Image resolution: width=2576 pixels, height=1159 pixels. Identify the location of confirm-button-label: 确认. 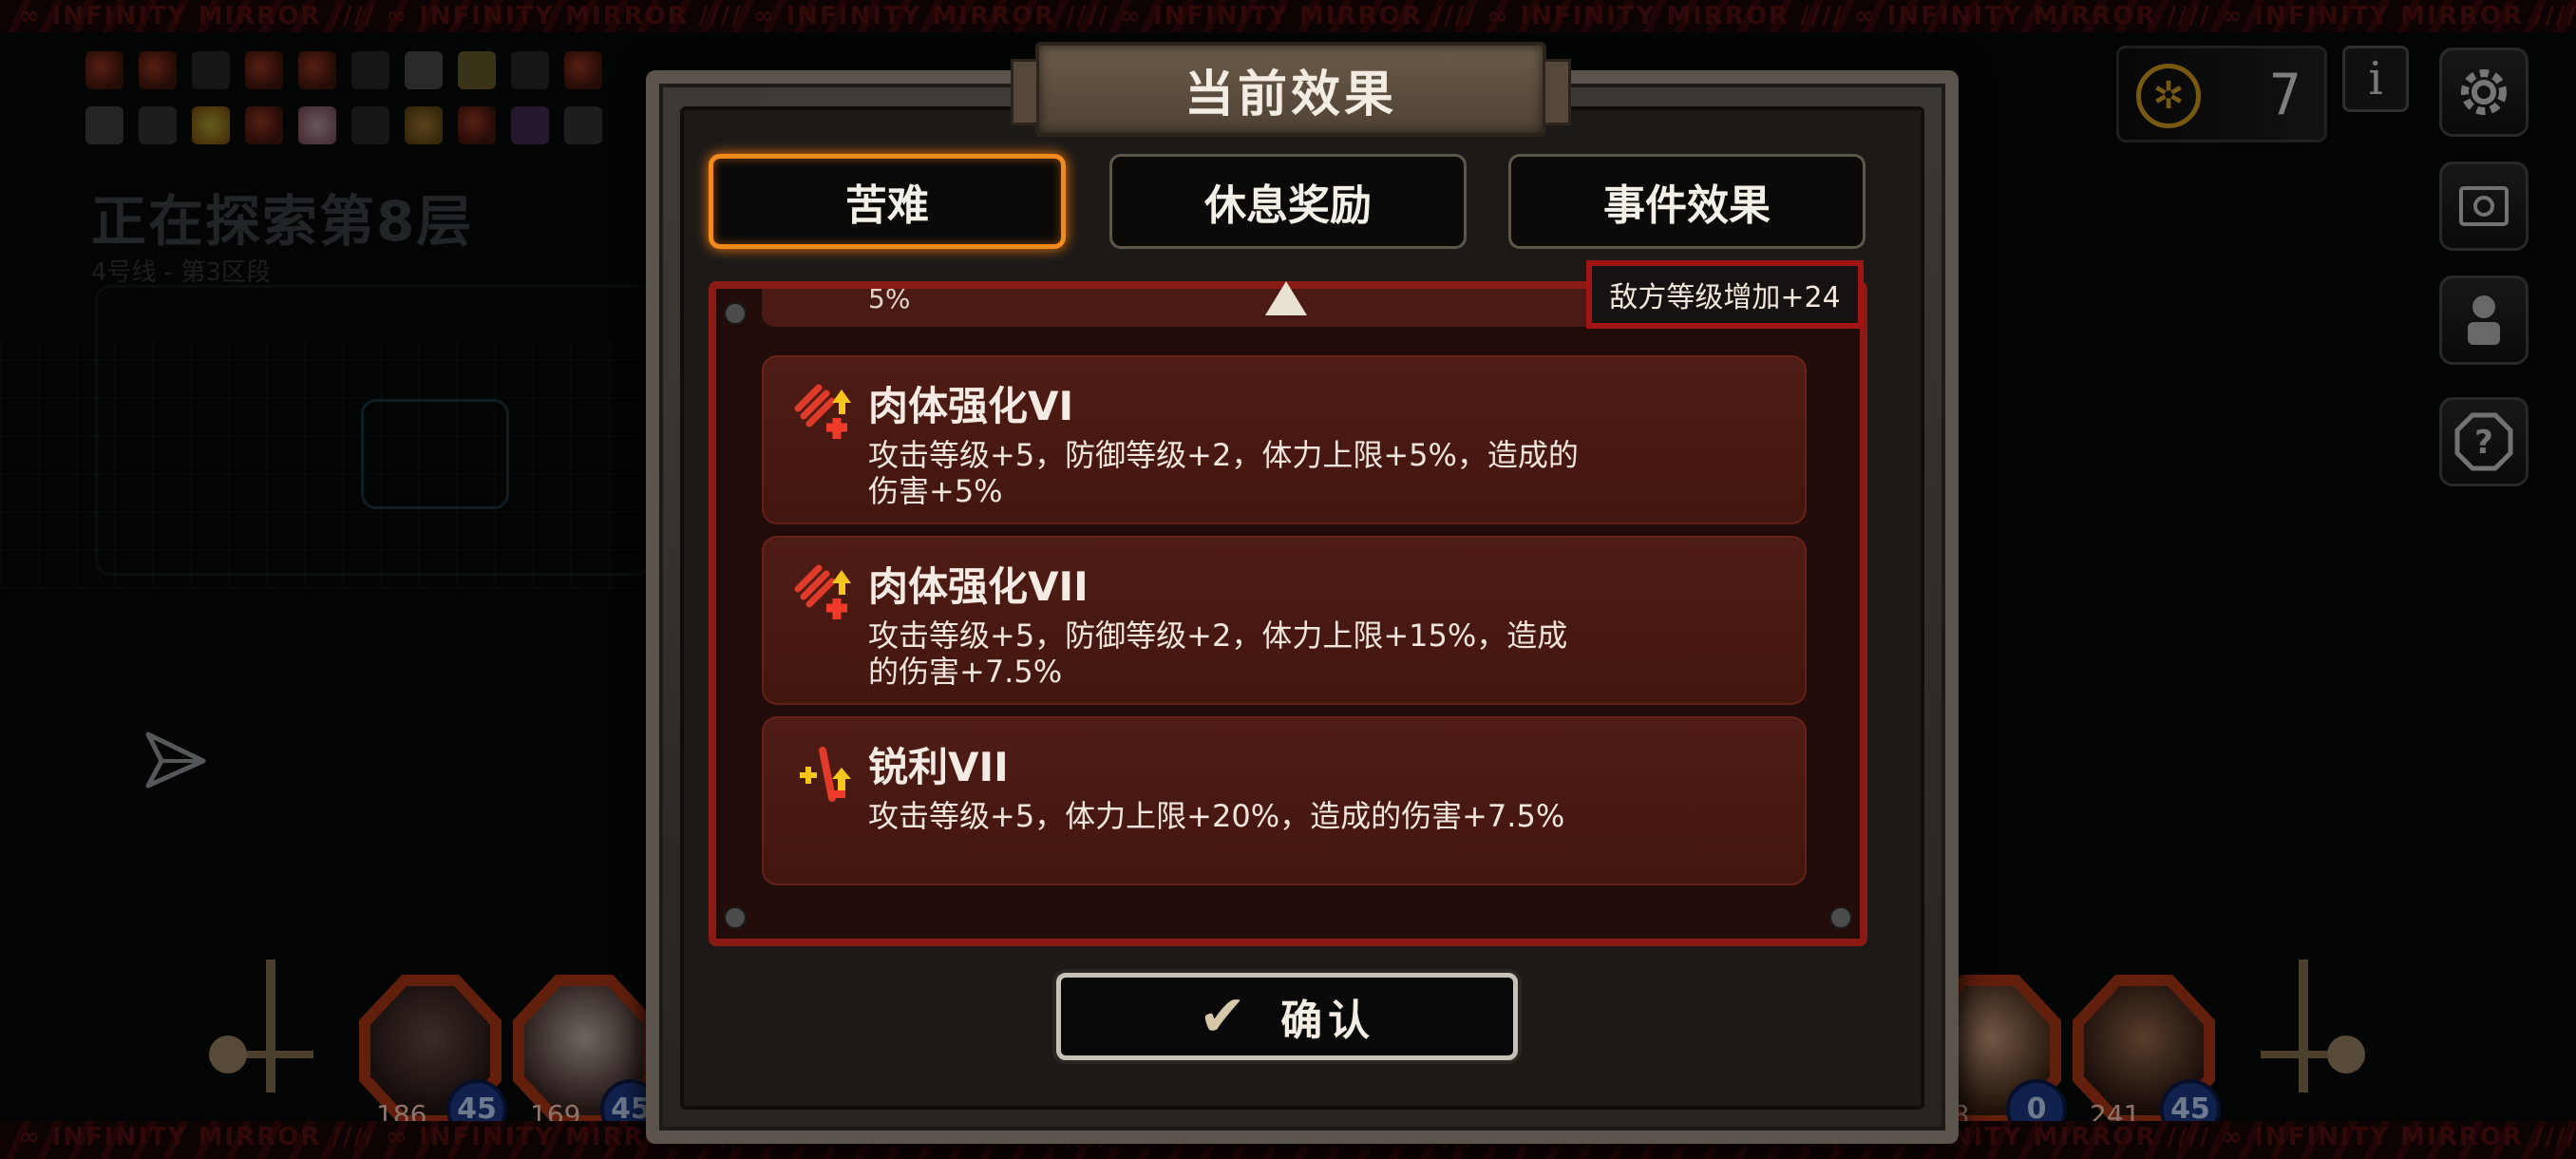
(1328, 1021).